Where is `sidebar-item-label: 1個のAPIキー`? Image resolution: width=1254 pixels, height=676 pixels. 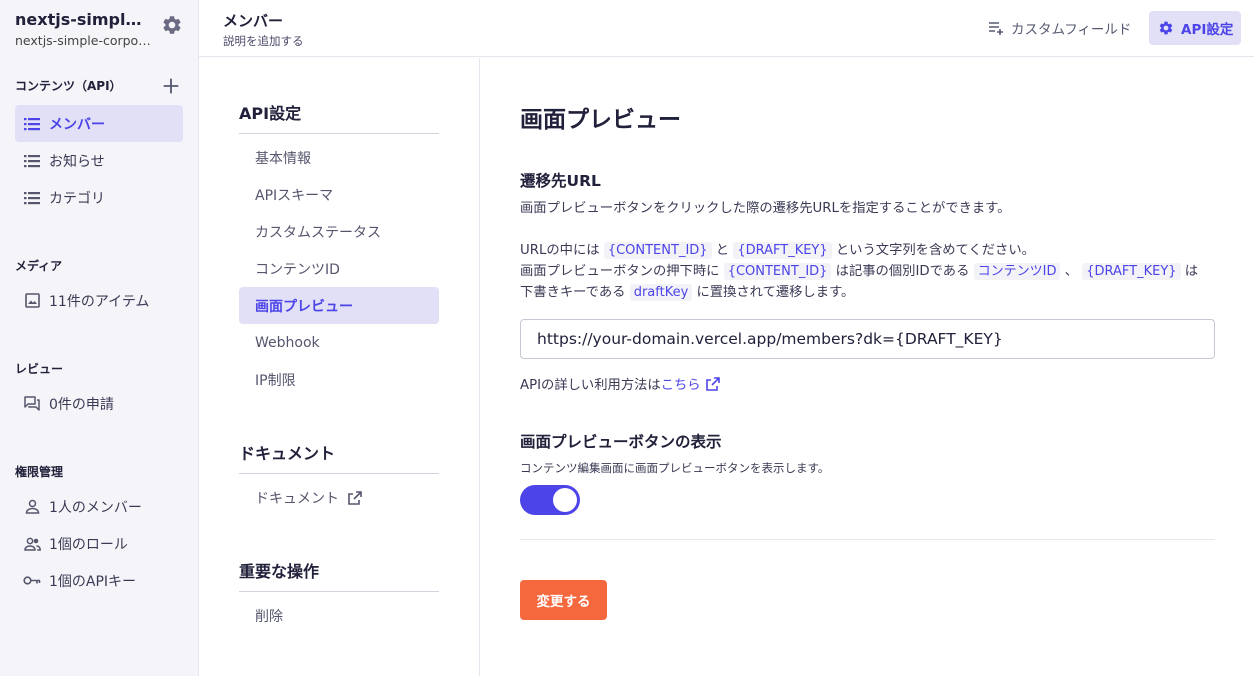
sidebar-item-label: 1個のAPIキー is located at coordinates (93, 581).